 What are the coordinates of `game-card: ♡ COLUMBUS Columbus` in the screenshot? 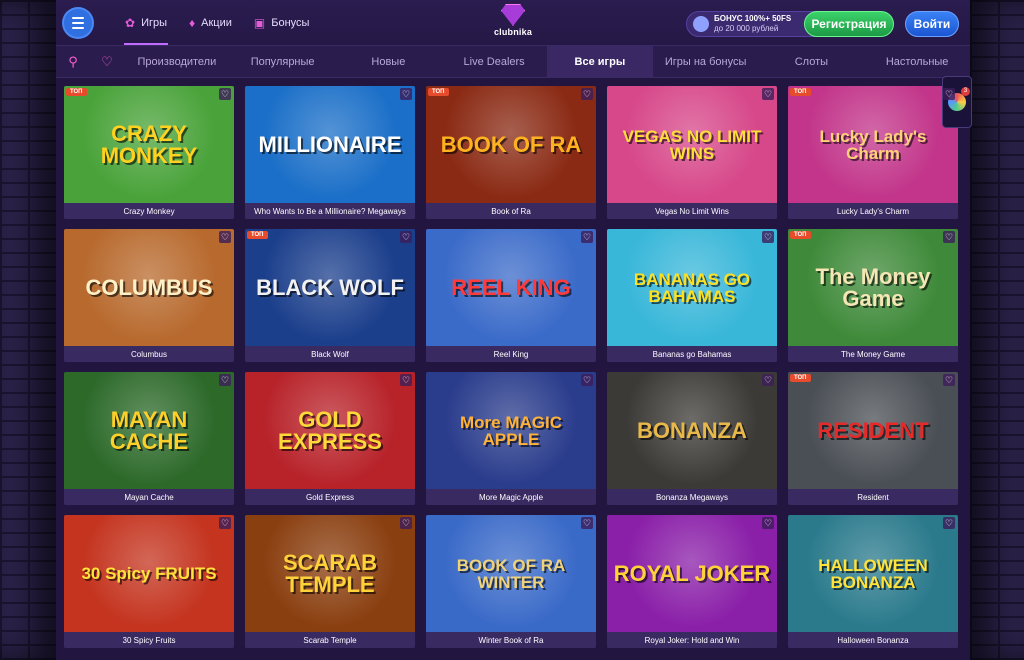 It's located at (149, 295).